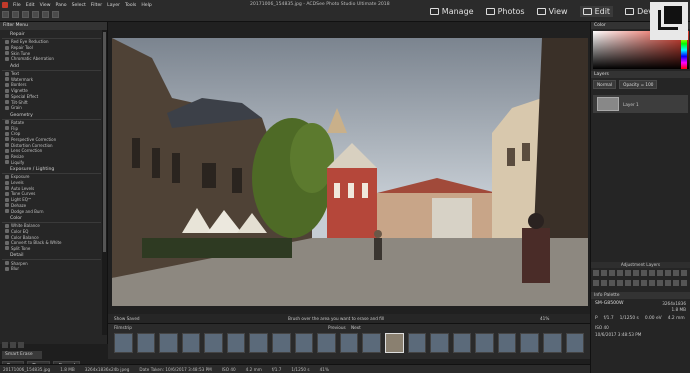 This screenshot has width=690, height=373. What do you see at coordinates (356, 327) in the screenshot?
I see `next-button: Next` at bounding box center [356, 327].